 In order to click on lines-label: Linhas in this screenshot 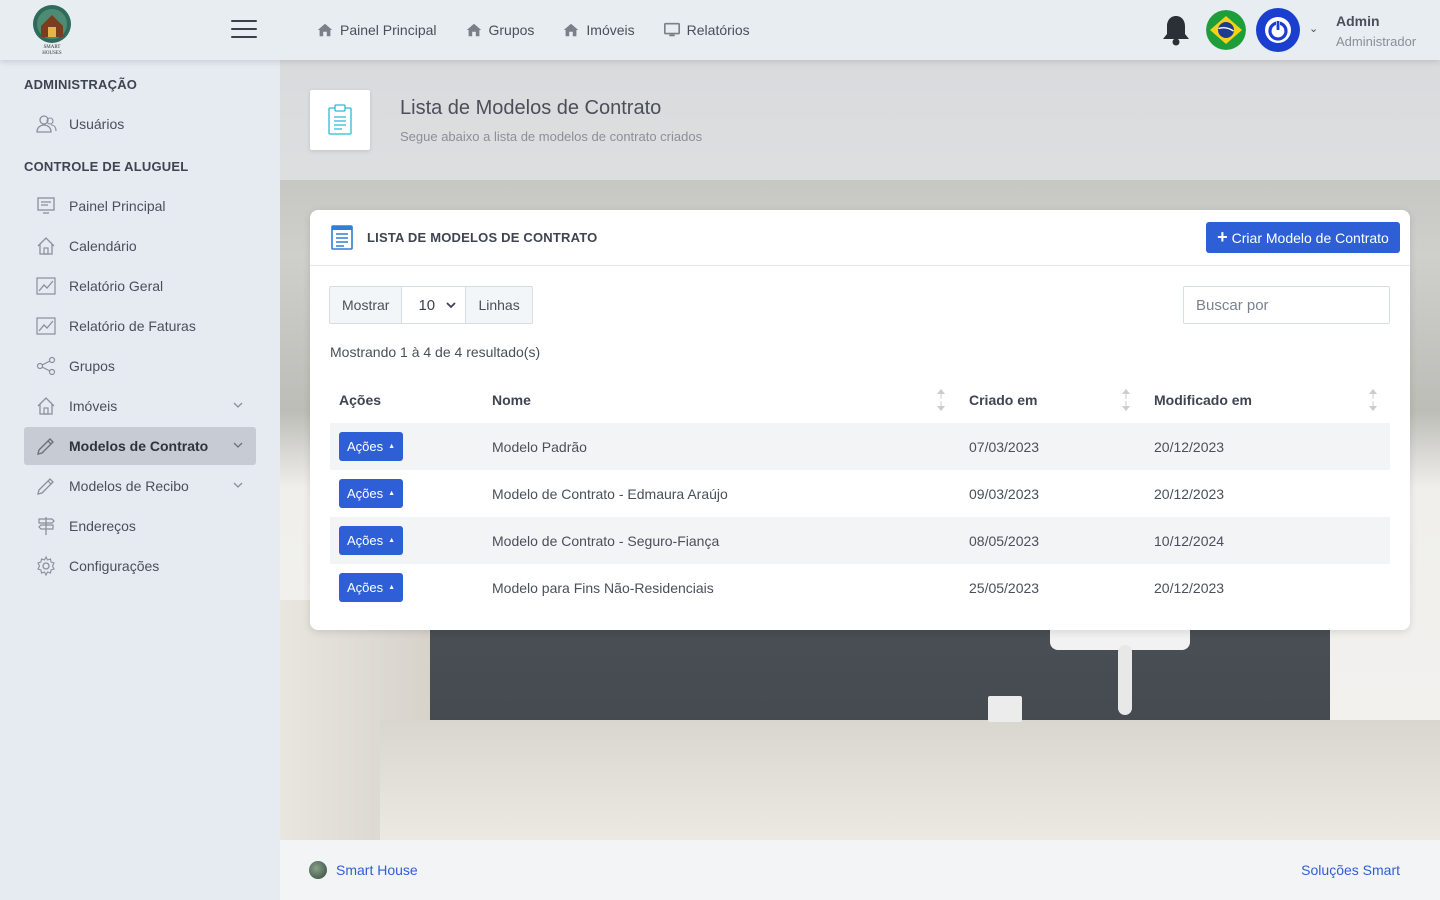, I will do `click(499, 305)`.